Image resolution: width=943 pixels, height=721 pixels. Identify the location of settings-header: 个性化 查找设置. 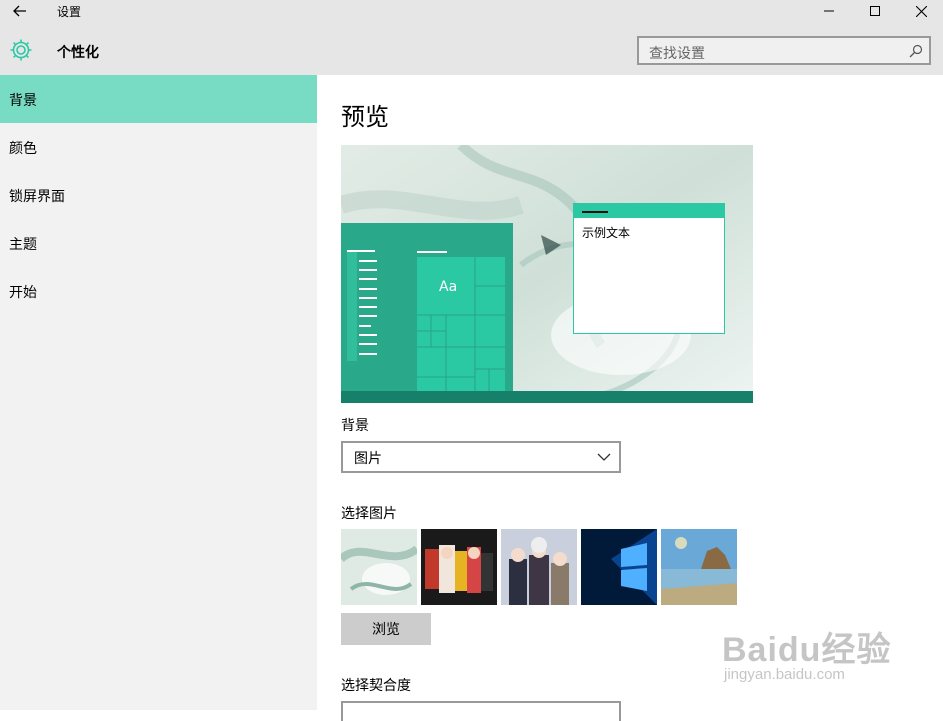
(471, 48).